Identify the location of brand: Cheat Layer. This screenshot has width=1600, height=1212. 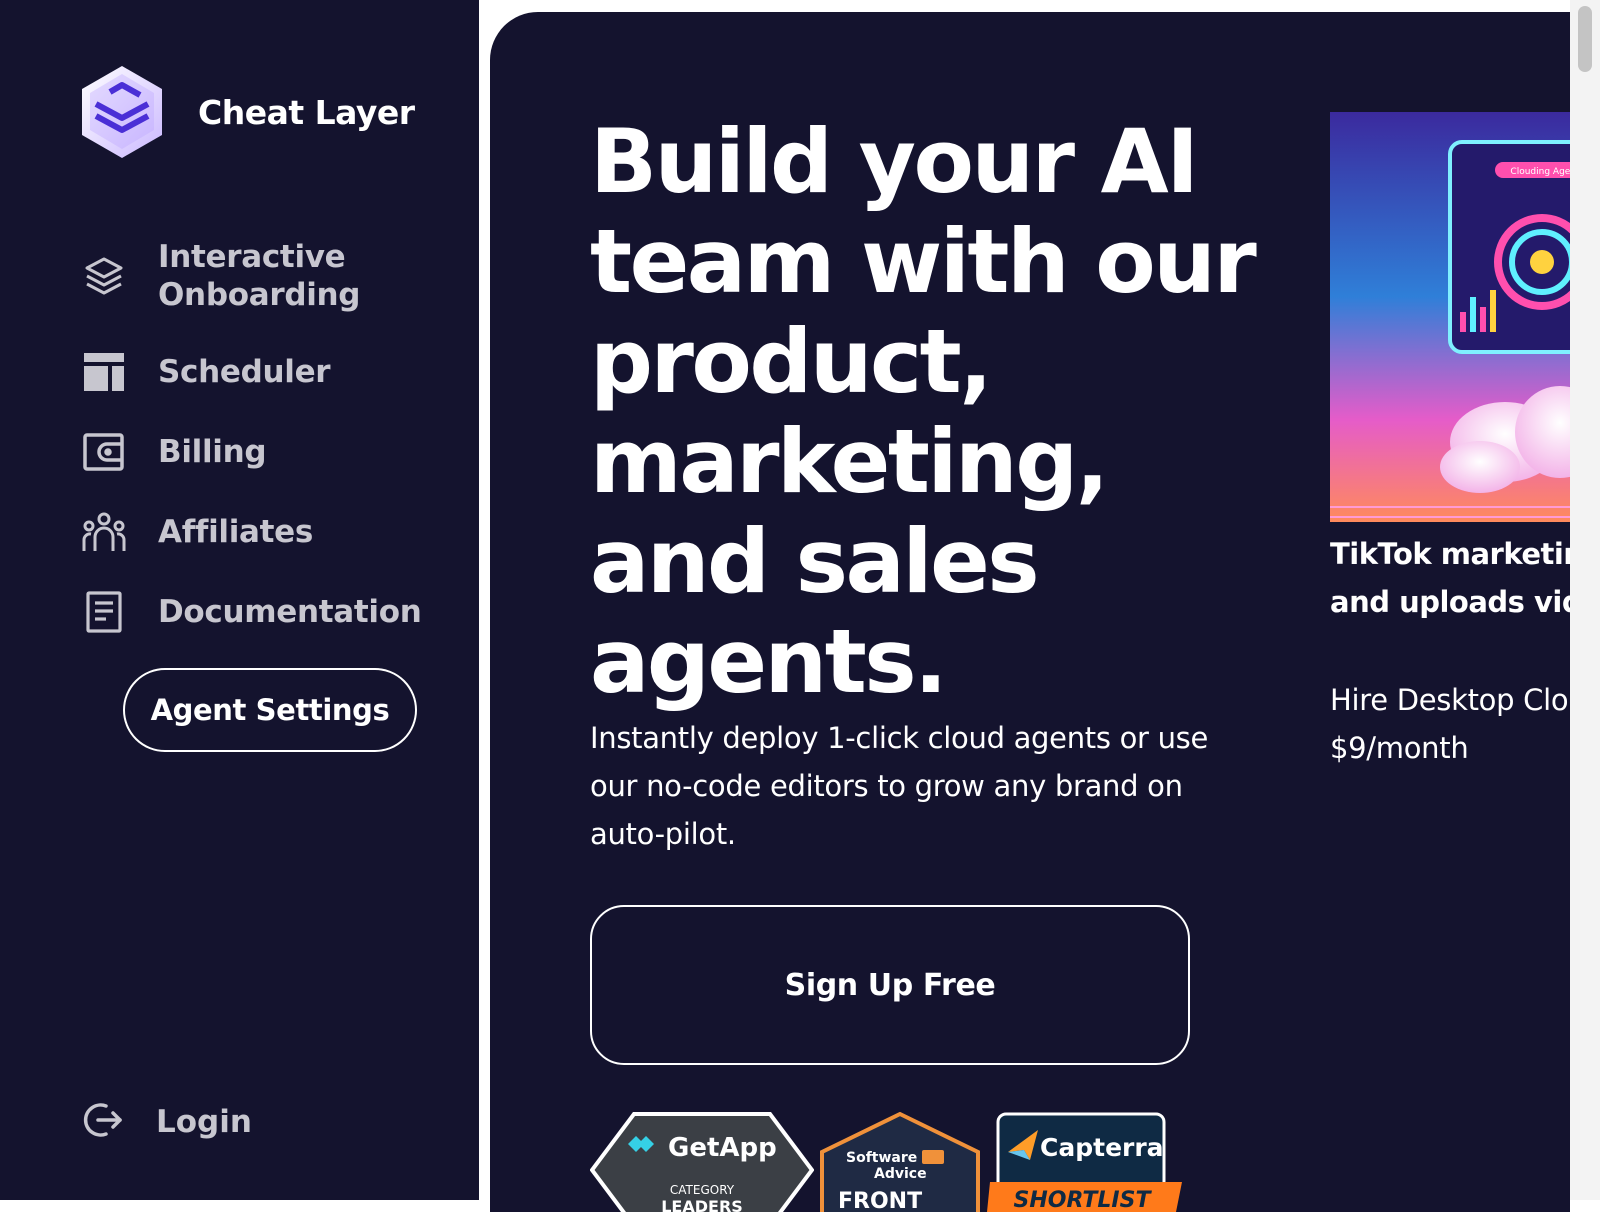
(247, 112).